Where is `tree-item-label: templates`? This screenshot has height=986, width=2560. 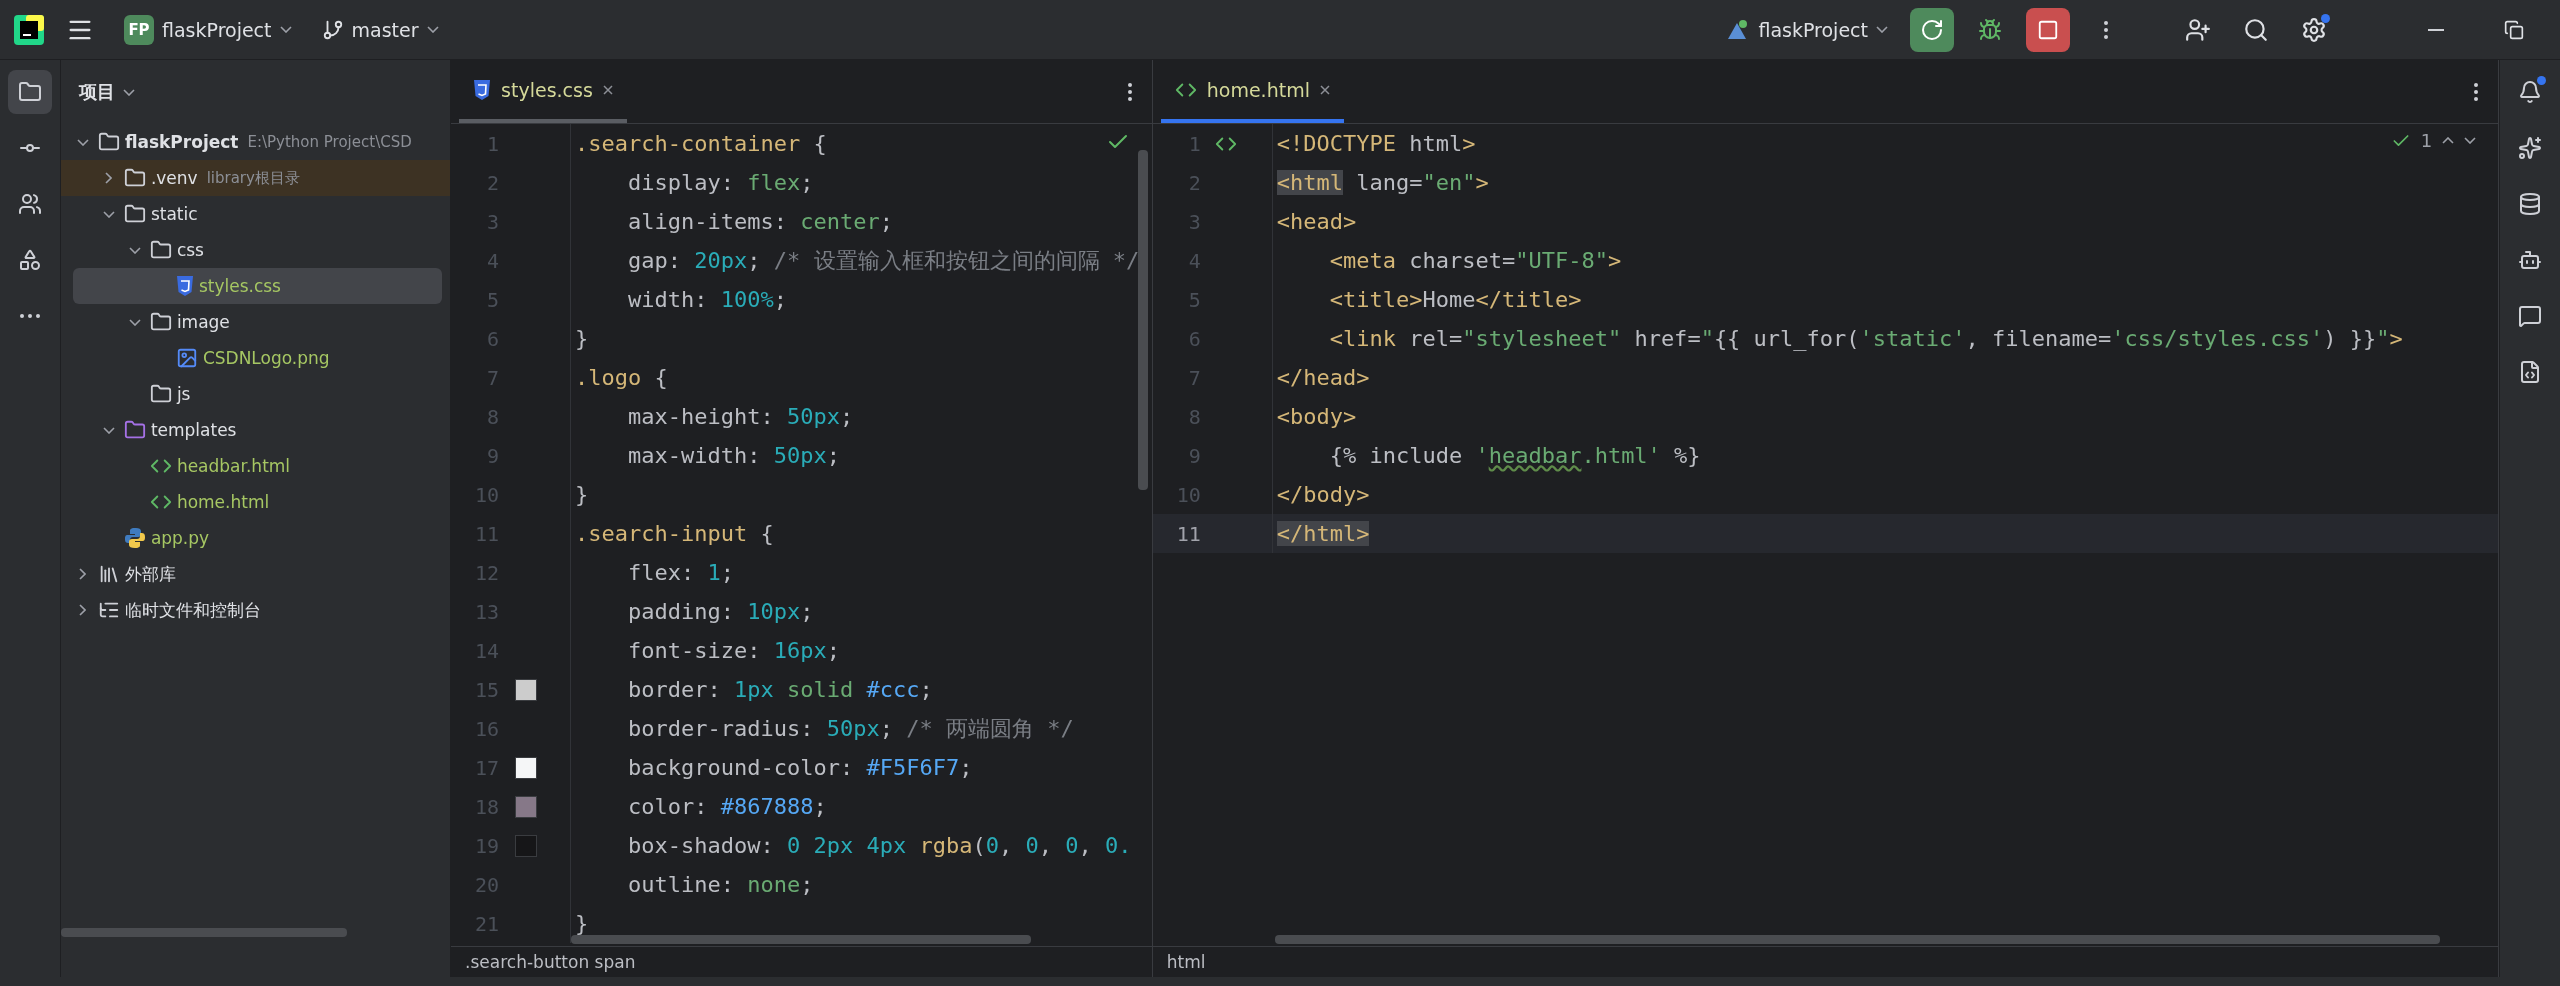 tree-item-label: templates is located at coordinates (193, 430).